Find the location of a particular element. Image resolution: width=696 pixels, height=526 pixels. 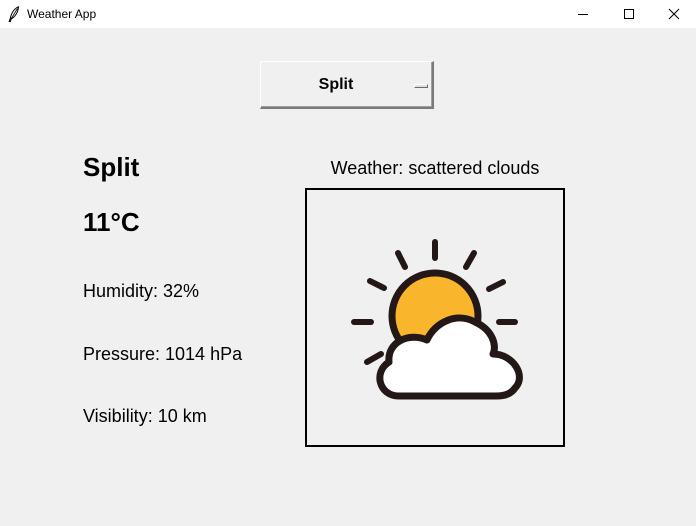

maximize-icon is located at coordinates (629, 14).